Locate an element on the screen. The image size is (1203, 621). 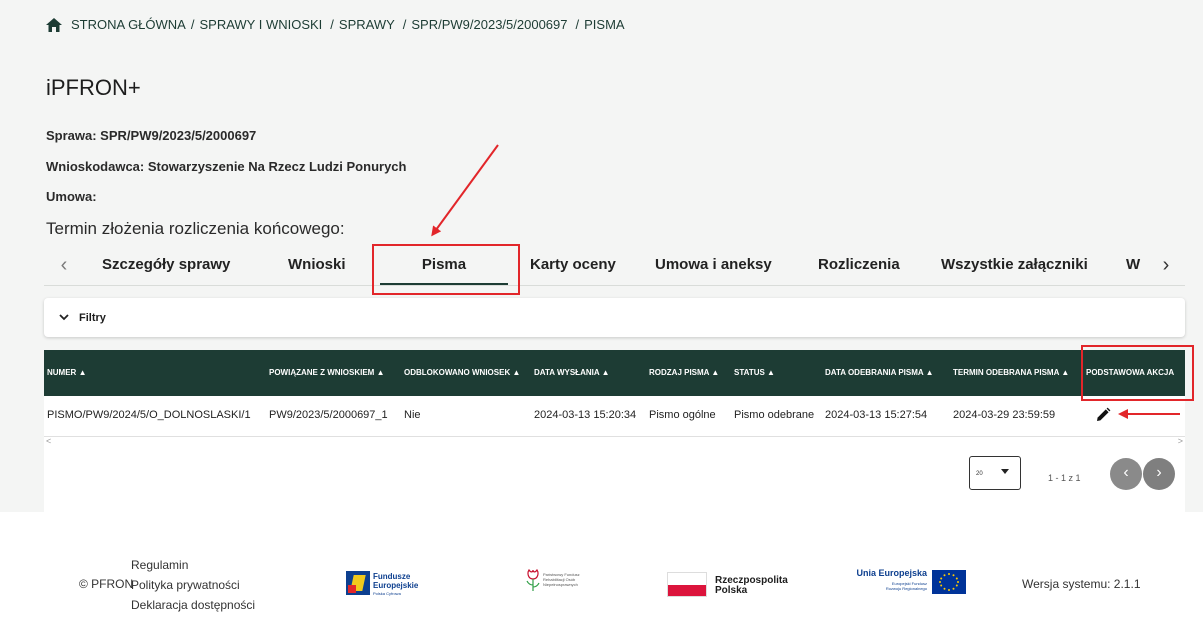
next-page-button: › is located at coordinates (1159, 474).